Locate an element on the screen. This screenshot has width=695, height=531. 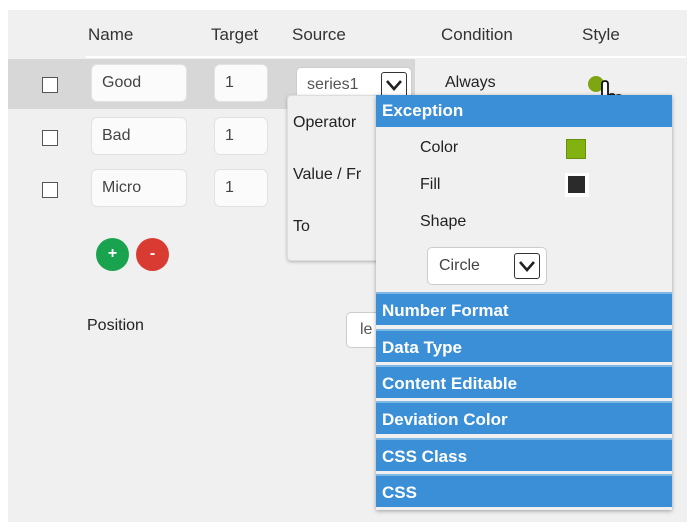
row-checkbox-bad is located at coordinates (50, 138).